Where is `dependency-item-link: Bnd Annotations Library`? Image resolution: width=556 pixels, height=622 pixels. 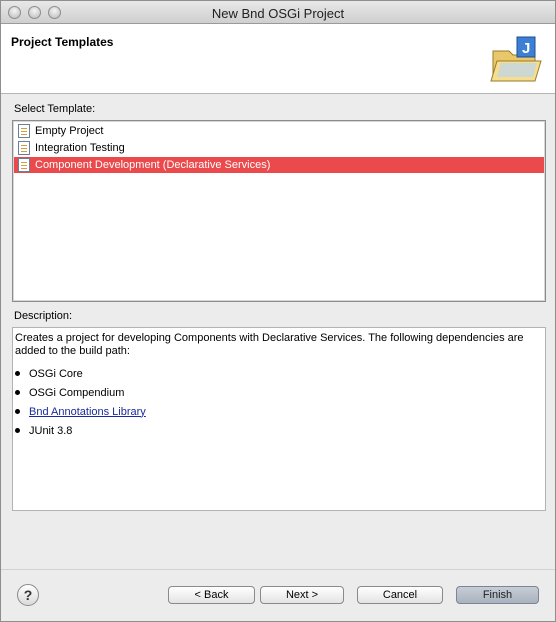
dependency-item-link: Bnd Annotations Library is located at coordinates (80, 411).